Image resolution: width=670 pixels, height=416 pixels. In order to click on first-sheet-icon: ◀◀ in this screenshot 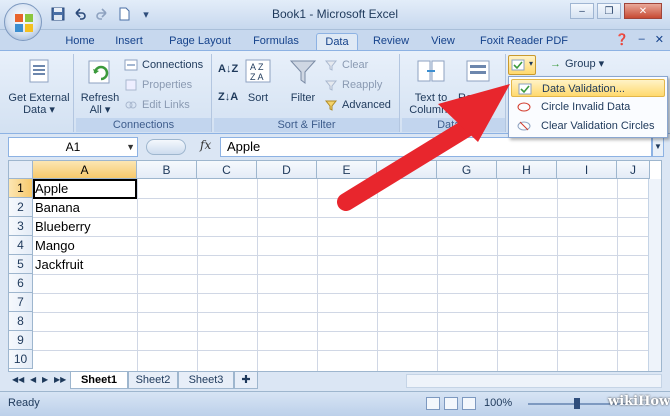, I will do `click(18, 379)`.